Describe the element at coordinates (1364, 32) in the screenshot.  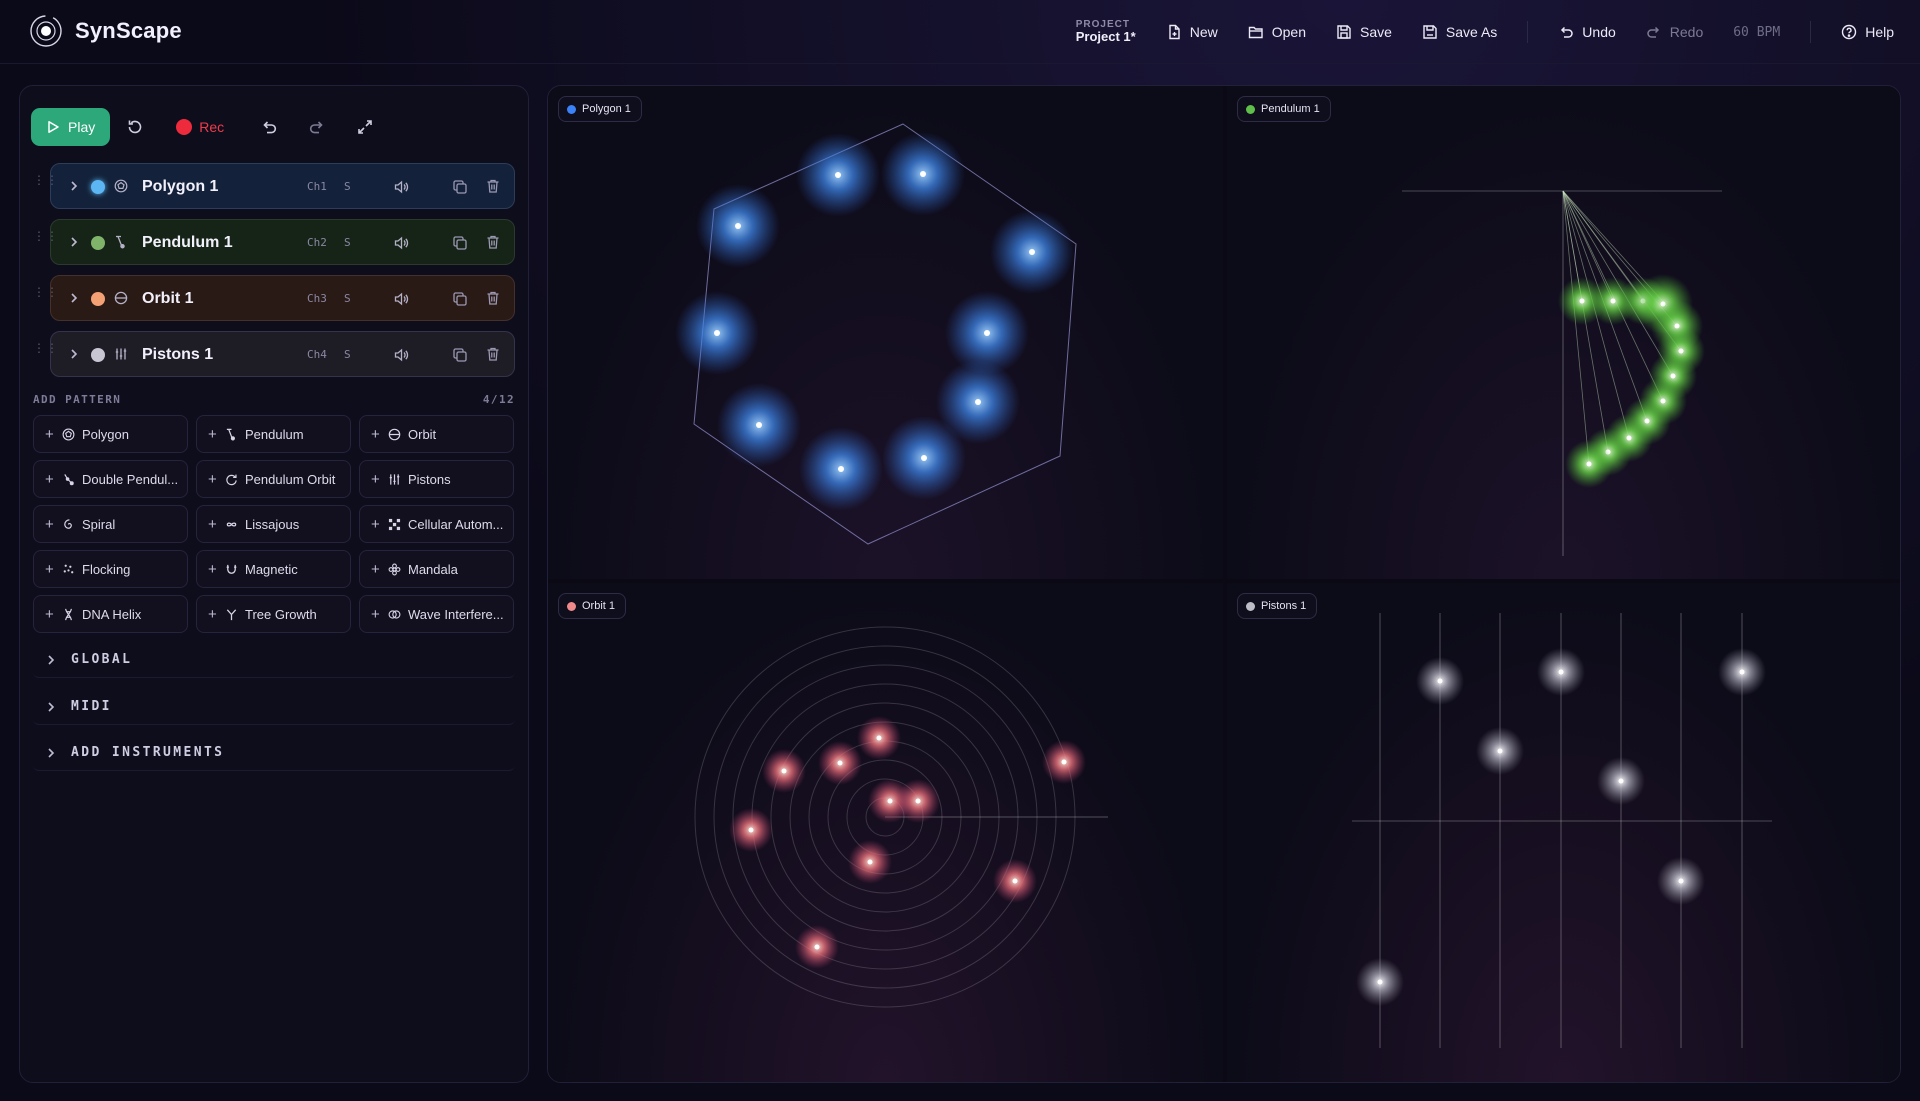
I see `save-button: Save` at that location.